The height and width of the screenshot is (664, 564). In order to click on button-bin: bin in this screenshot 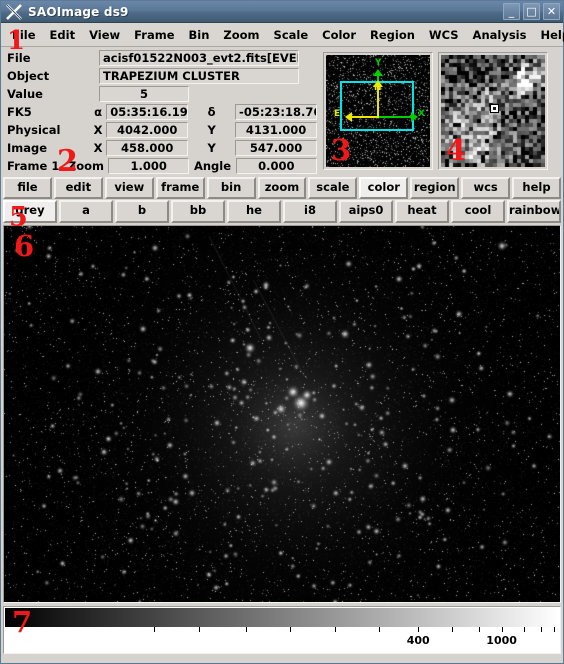, I will do `click(231, 188)`.